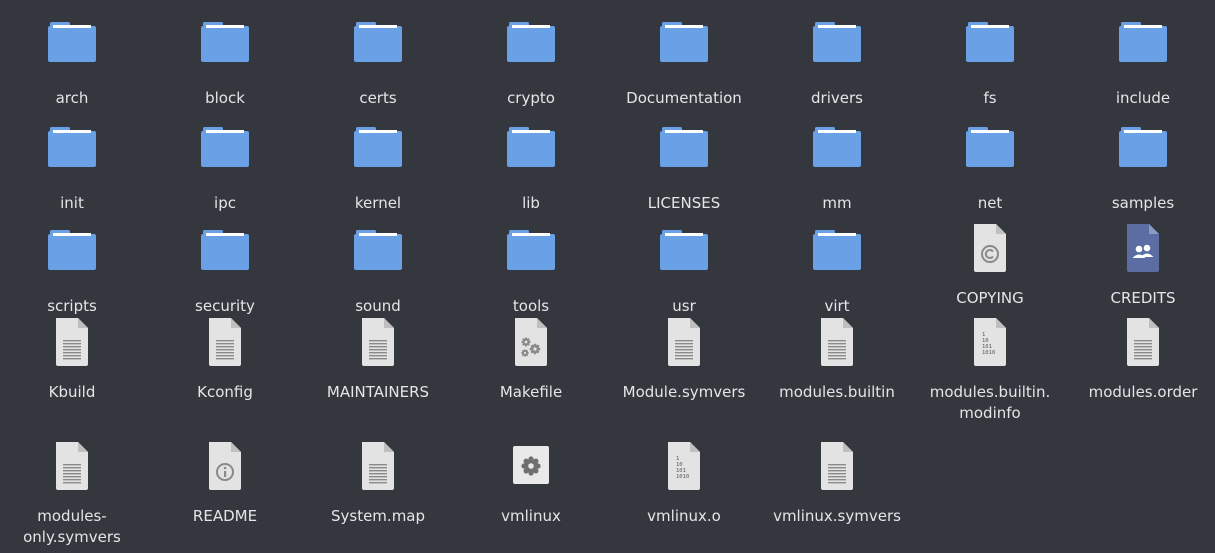 The height and width of the screenshot is (553, 1215). I want to click on file-item-readme: README, so click(225, 483).